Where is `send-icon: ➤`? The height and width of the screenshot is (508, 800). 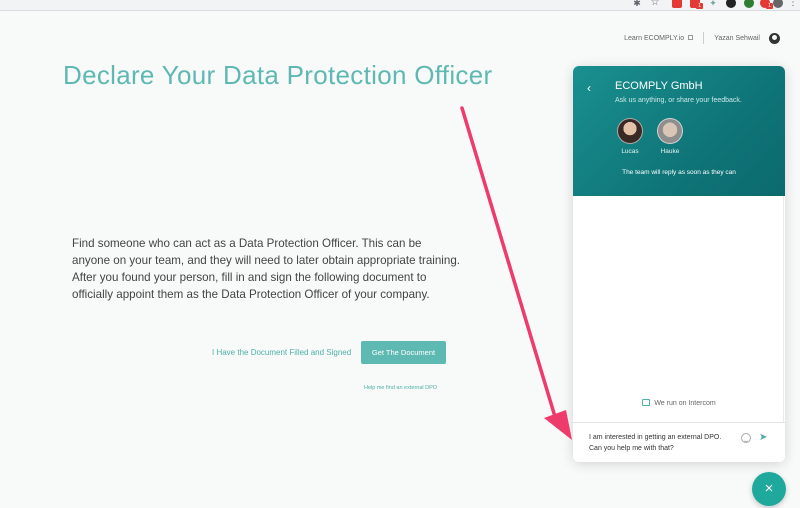 send-icon: ➤ is located at coordinates (763, 437).